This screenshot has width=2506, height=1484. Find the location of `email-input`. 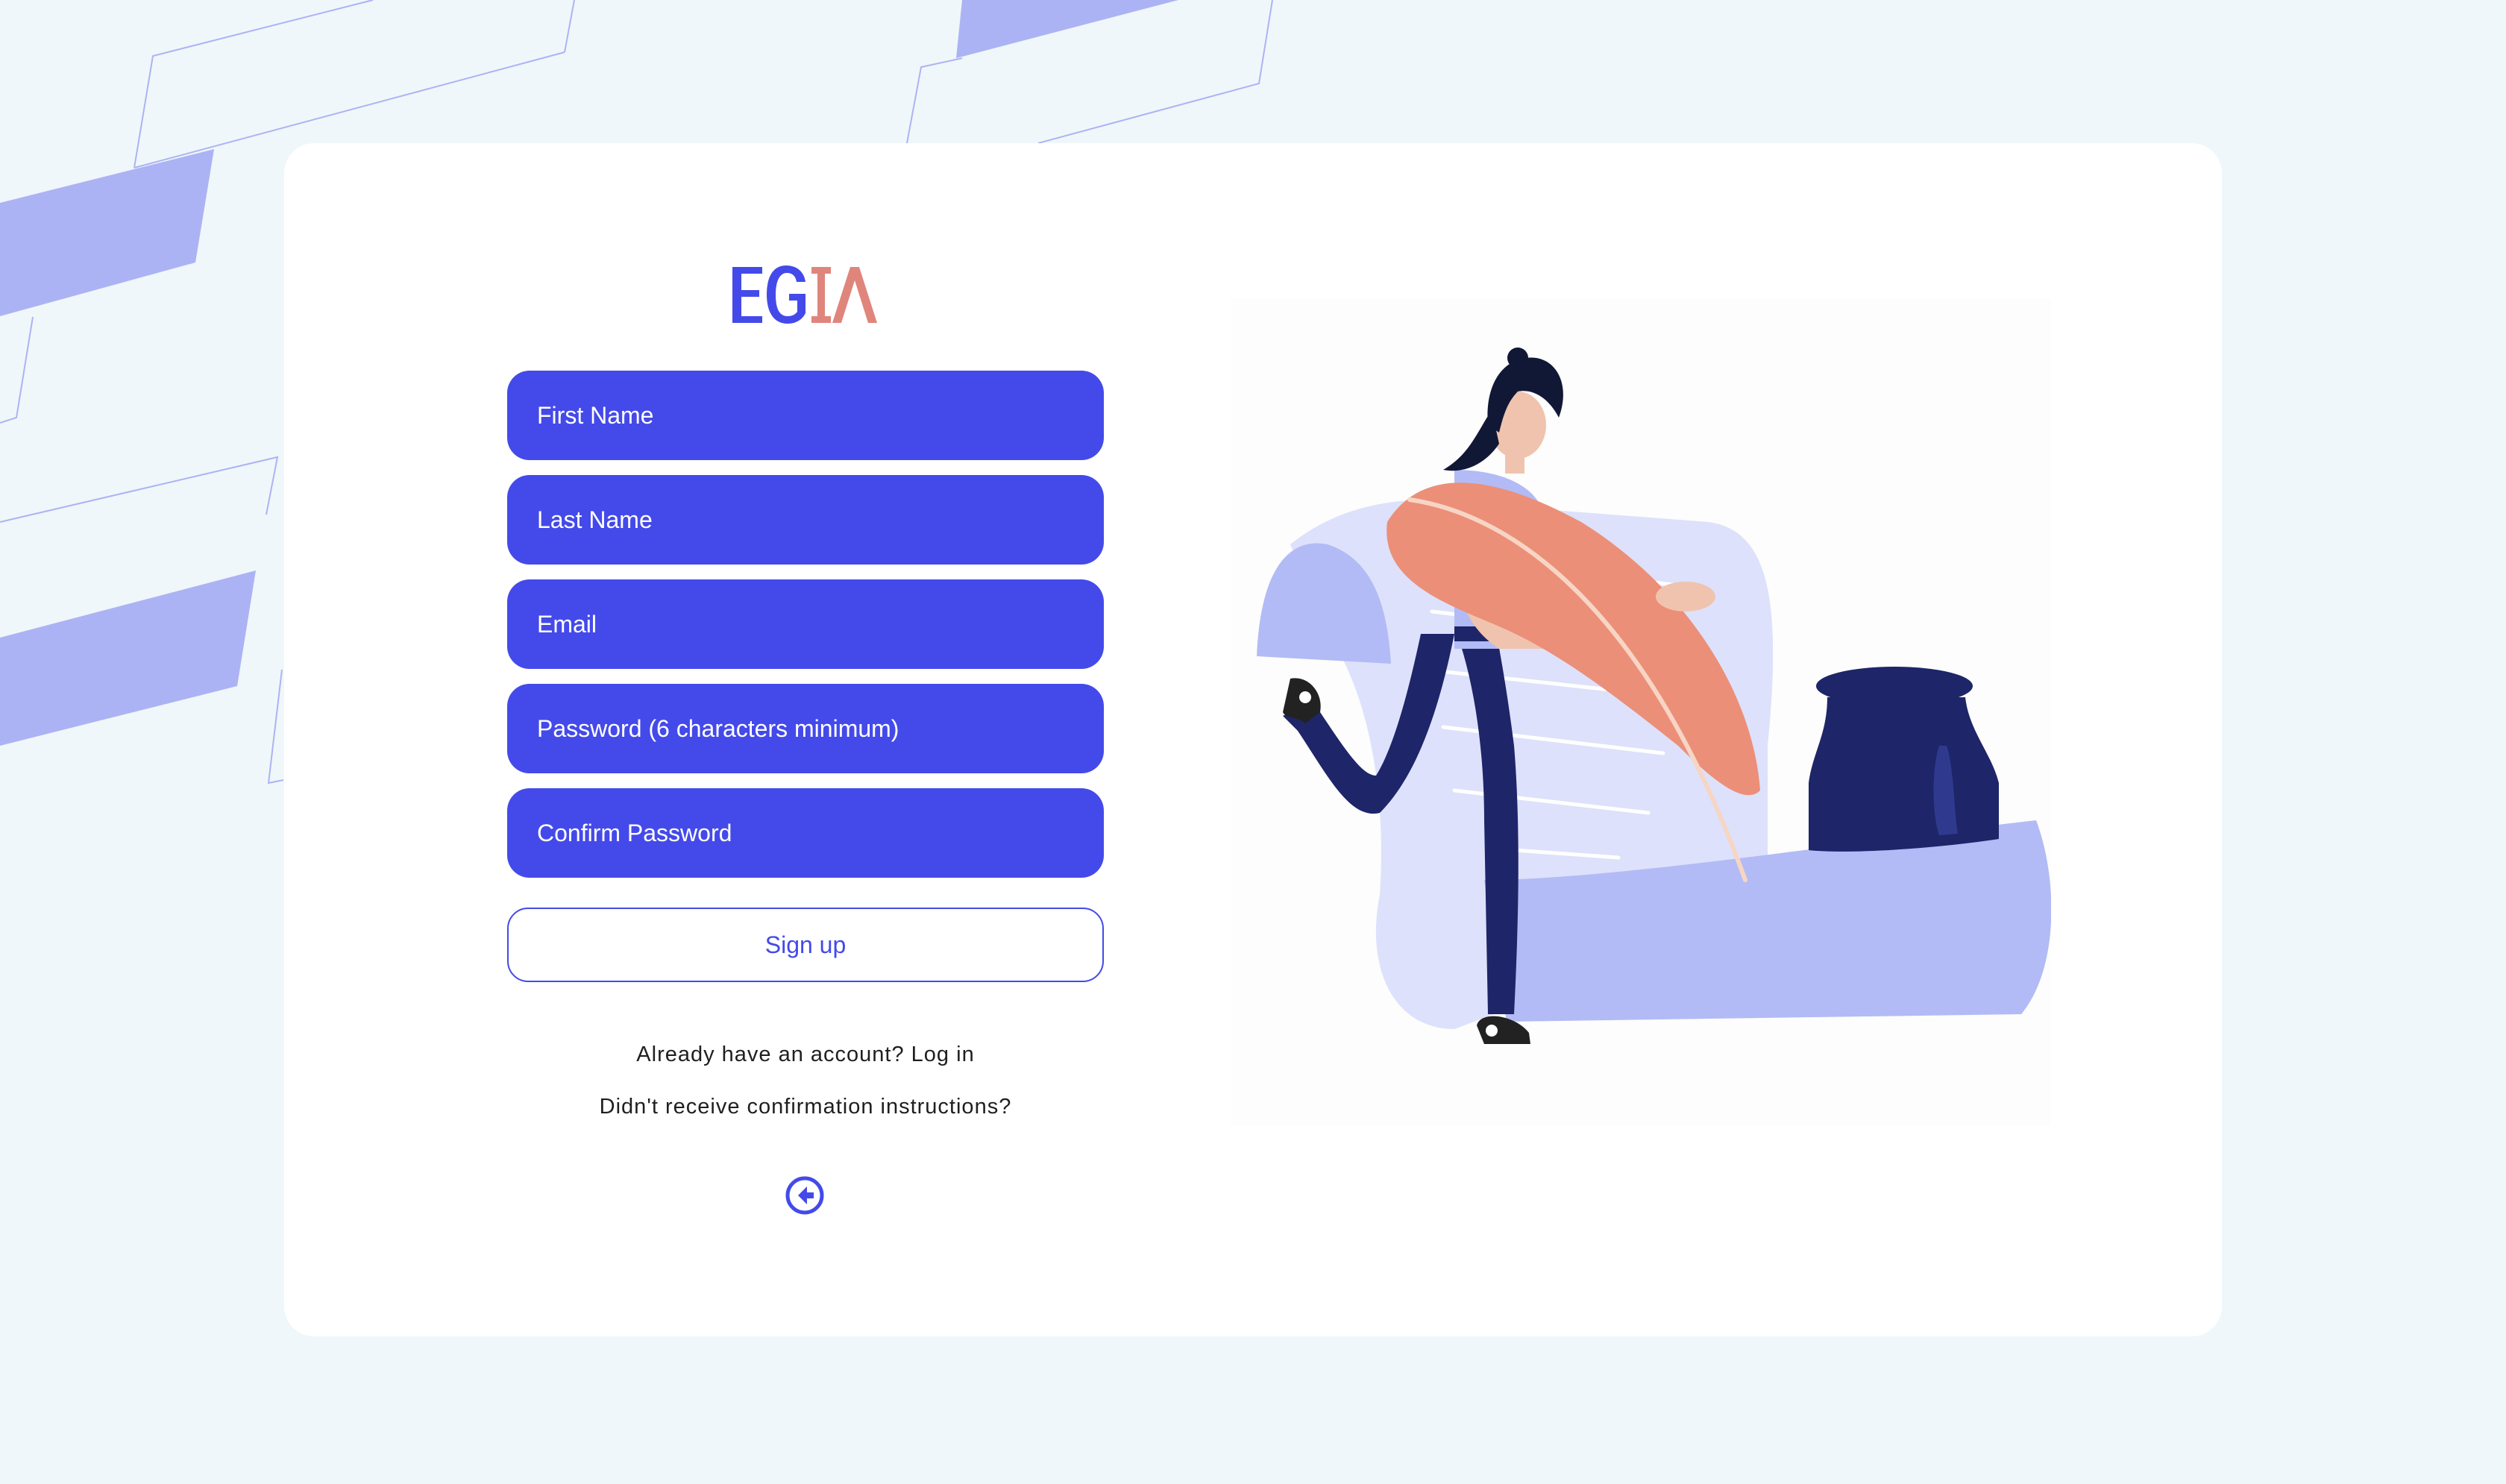

email-input is located at coordinates (805, 624).